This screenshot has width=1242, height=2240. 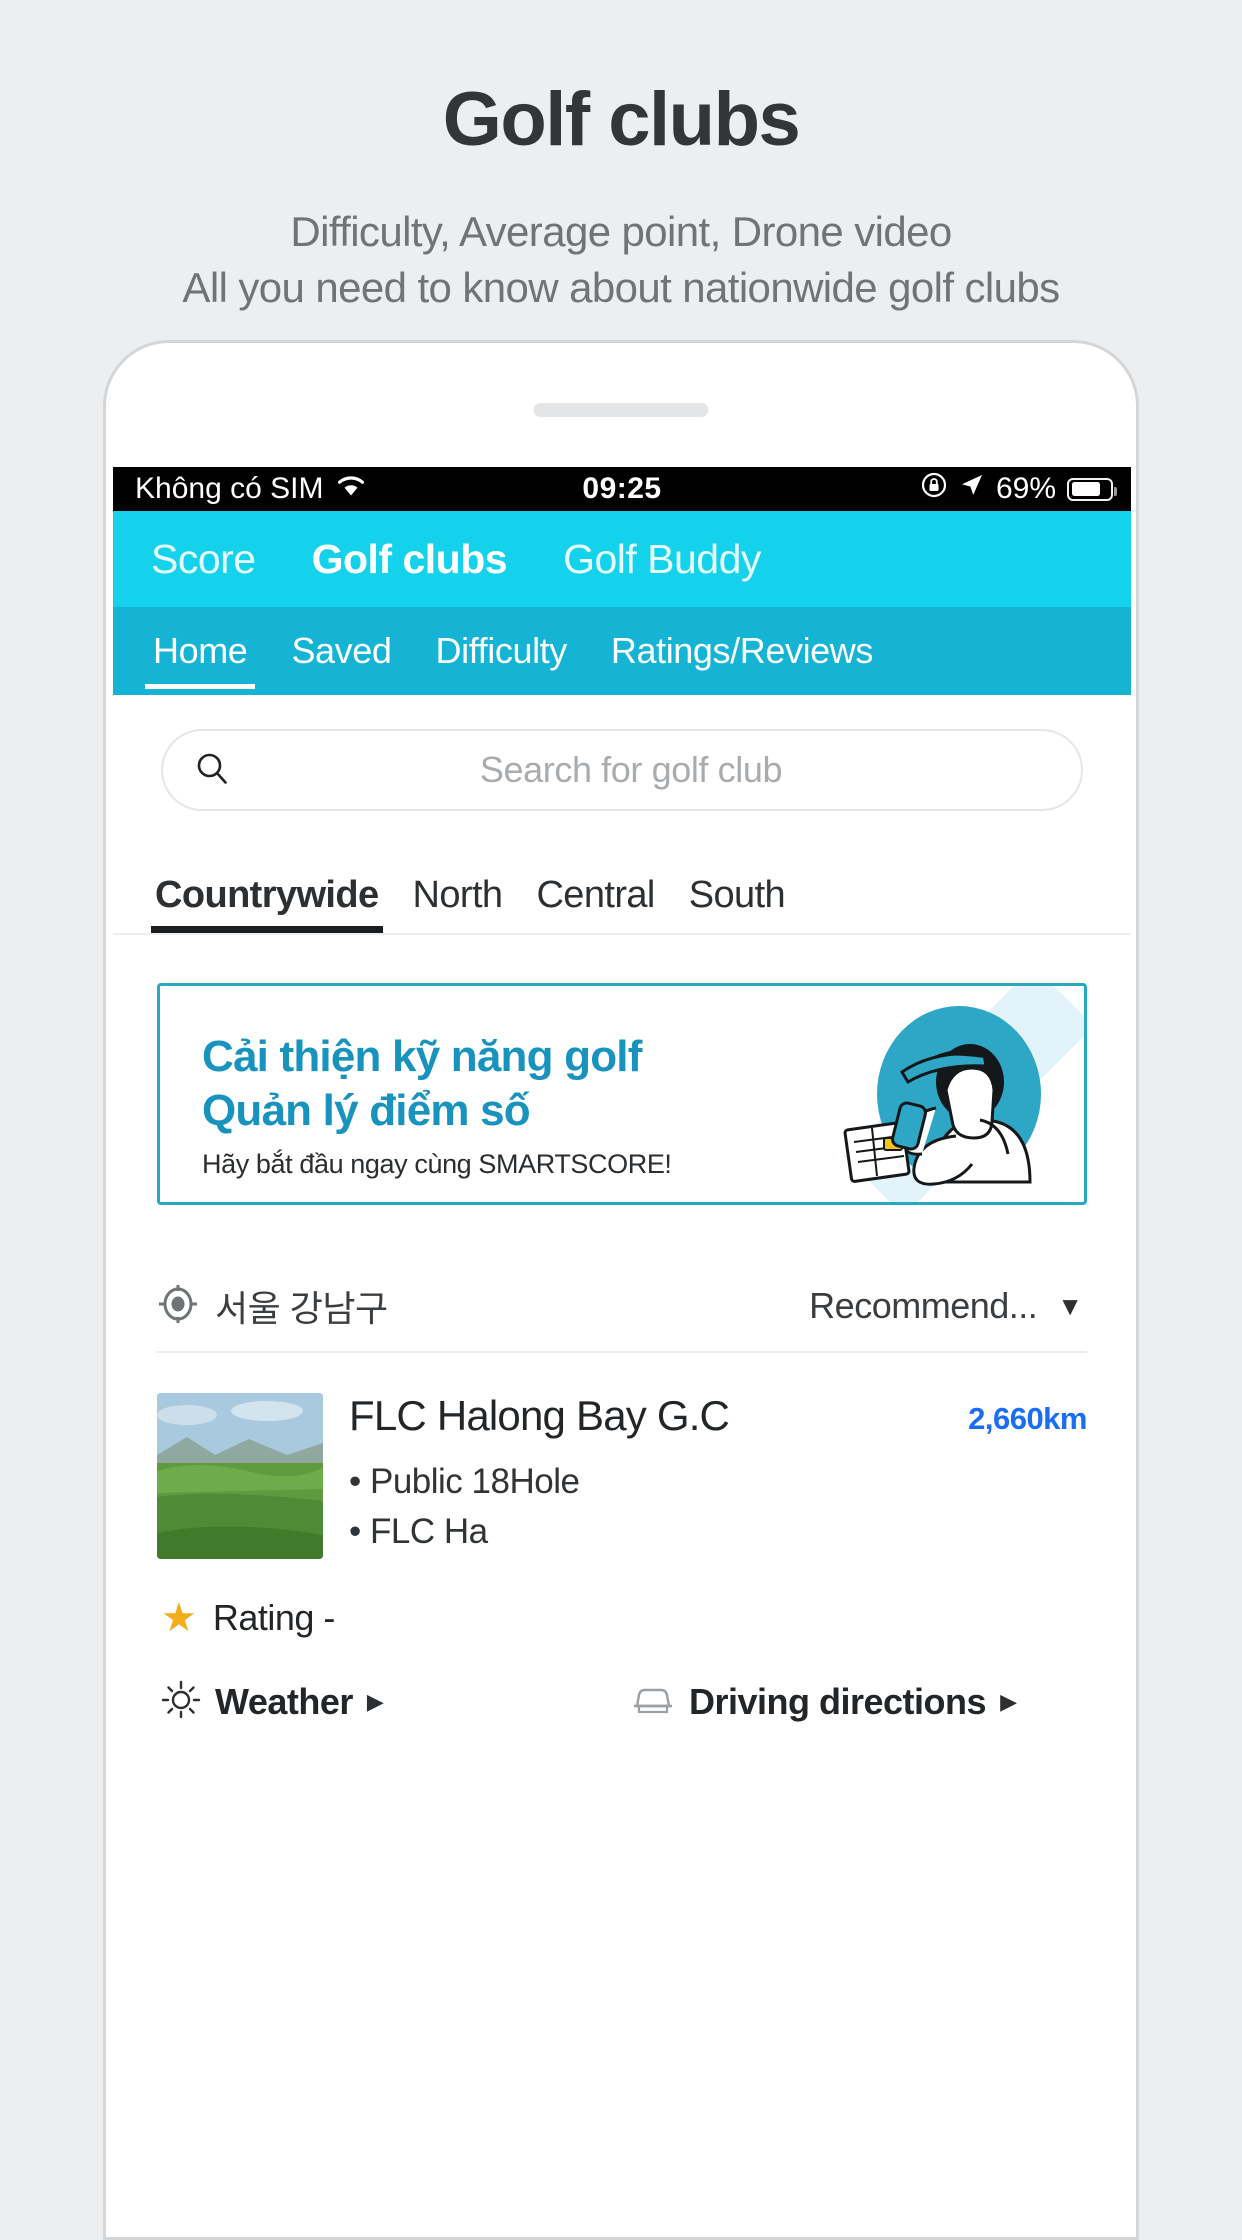 I want to click on location-target-icon, so click(x=178, y=1306).